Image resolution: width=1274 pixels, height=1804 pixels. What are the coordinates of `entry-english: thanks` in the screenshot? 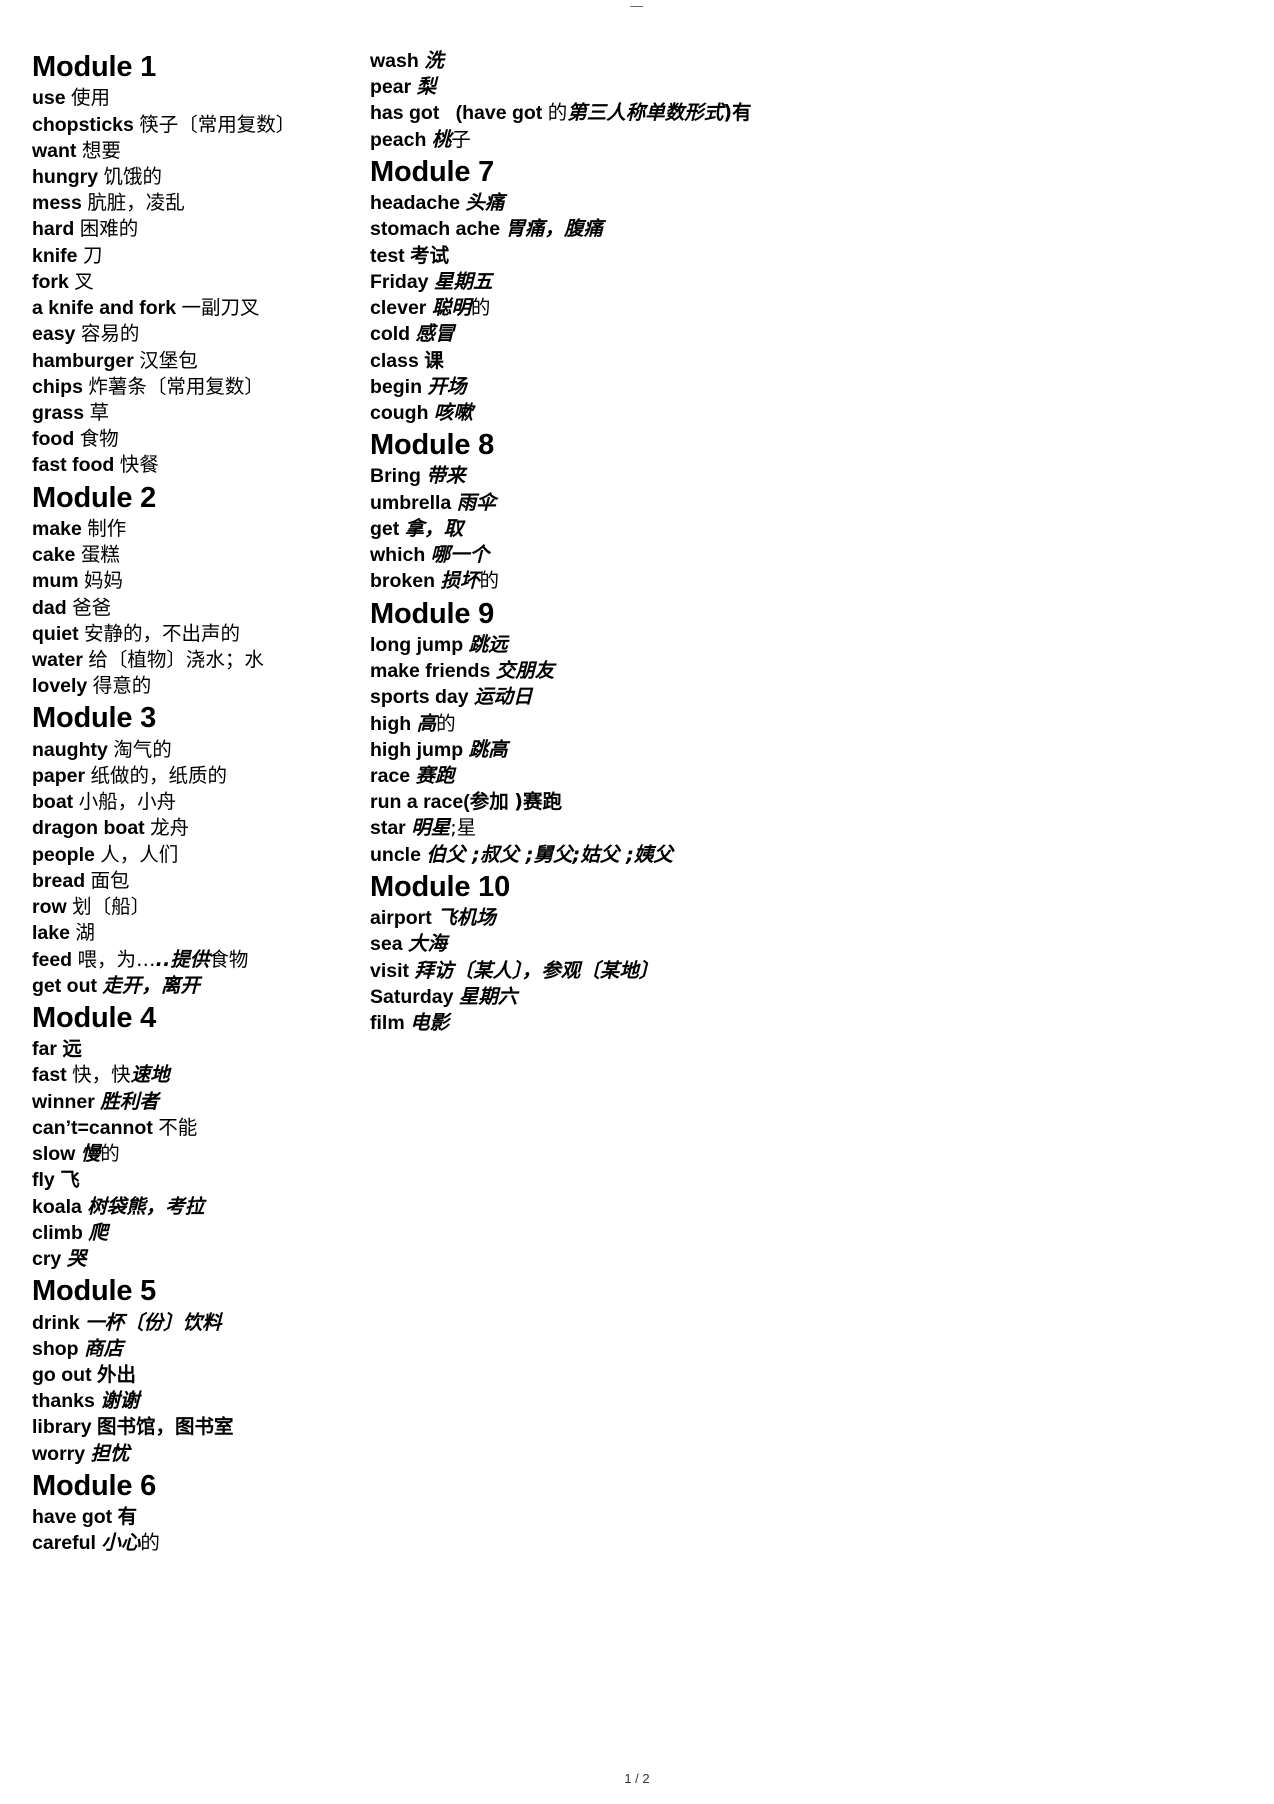 It's located at (66, 1401).